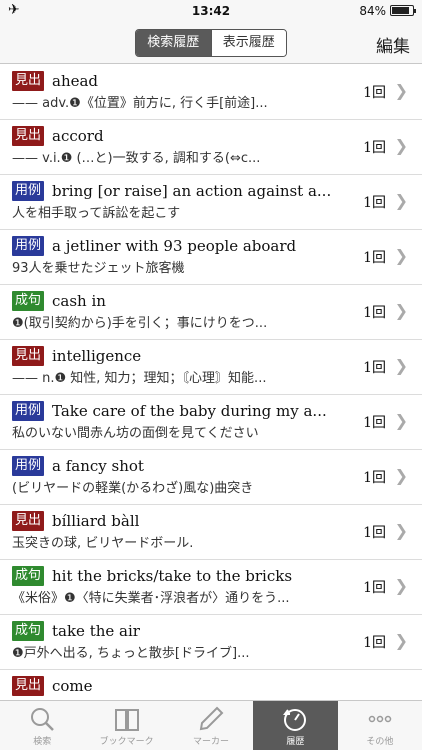 This screenshot has width=422, height=750. Describe the element at coordinates (98, 268) in the screenshot. I see `entry-definition: 93人を乗せたジェット旅客機` at that location.